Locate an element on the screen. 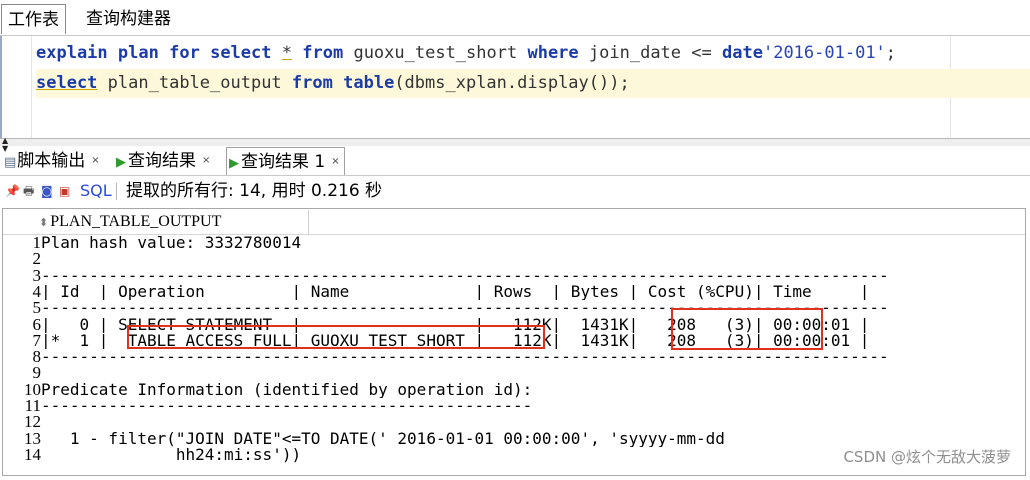 The height and width of the screenshot is (480, 1030). column-name: join_date is located at coordinates (635, 53).